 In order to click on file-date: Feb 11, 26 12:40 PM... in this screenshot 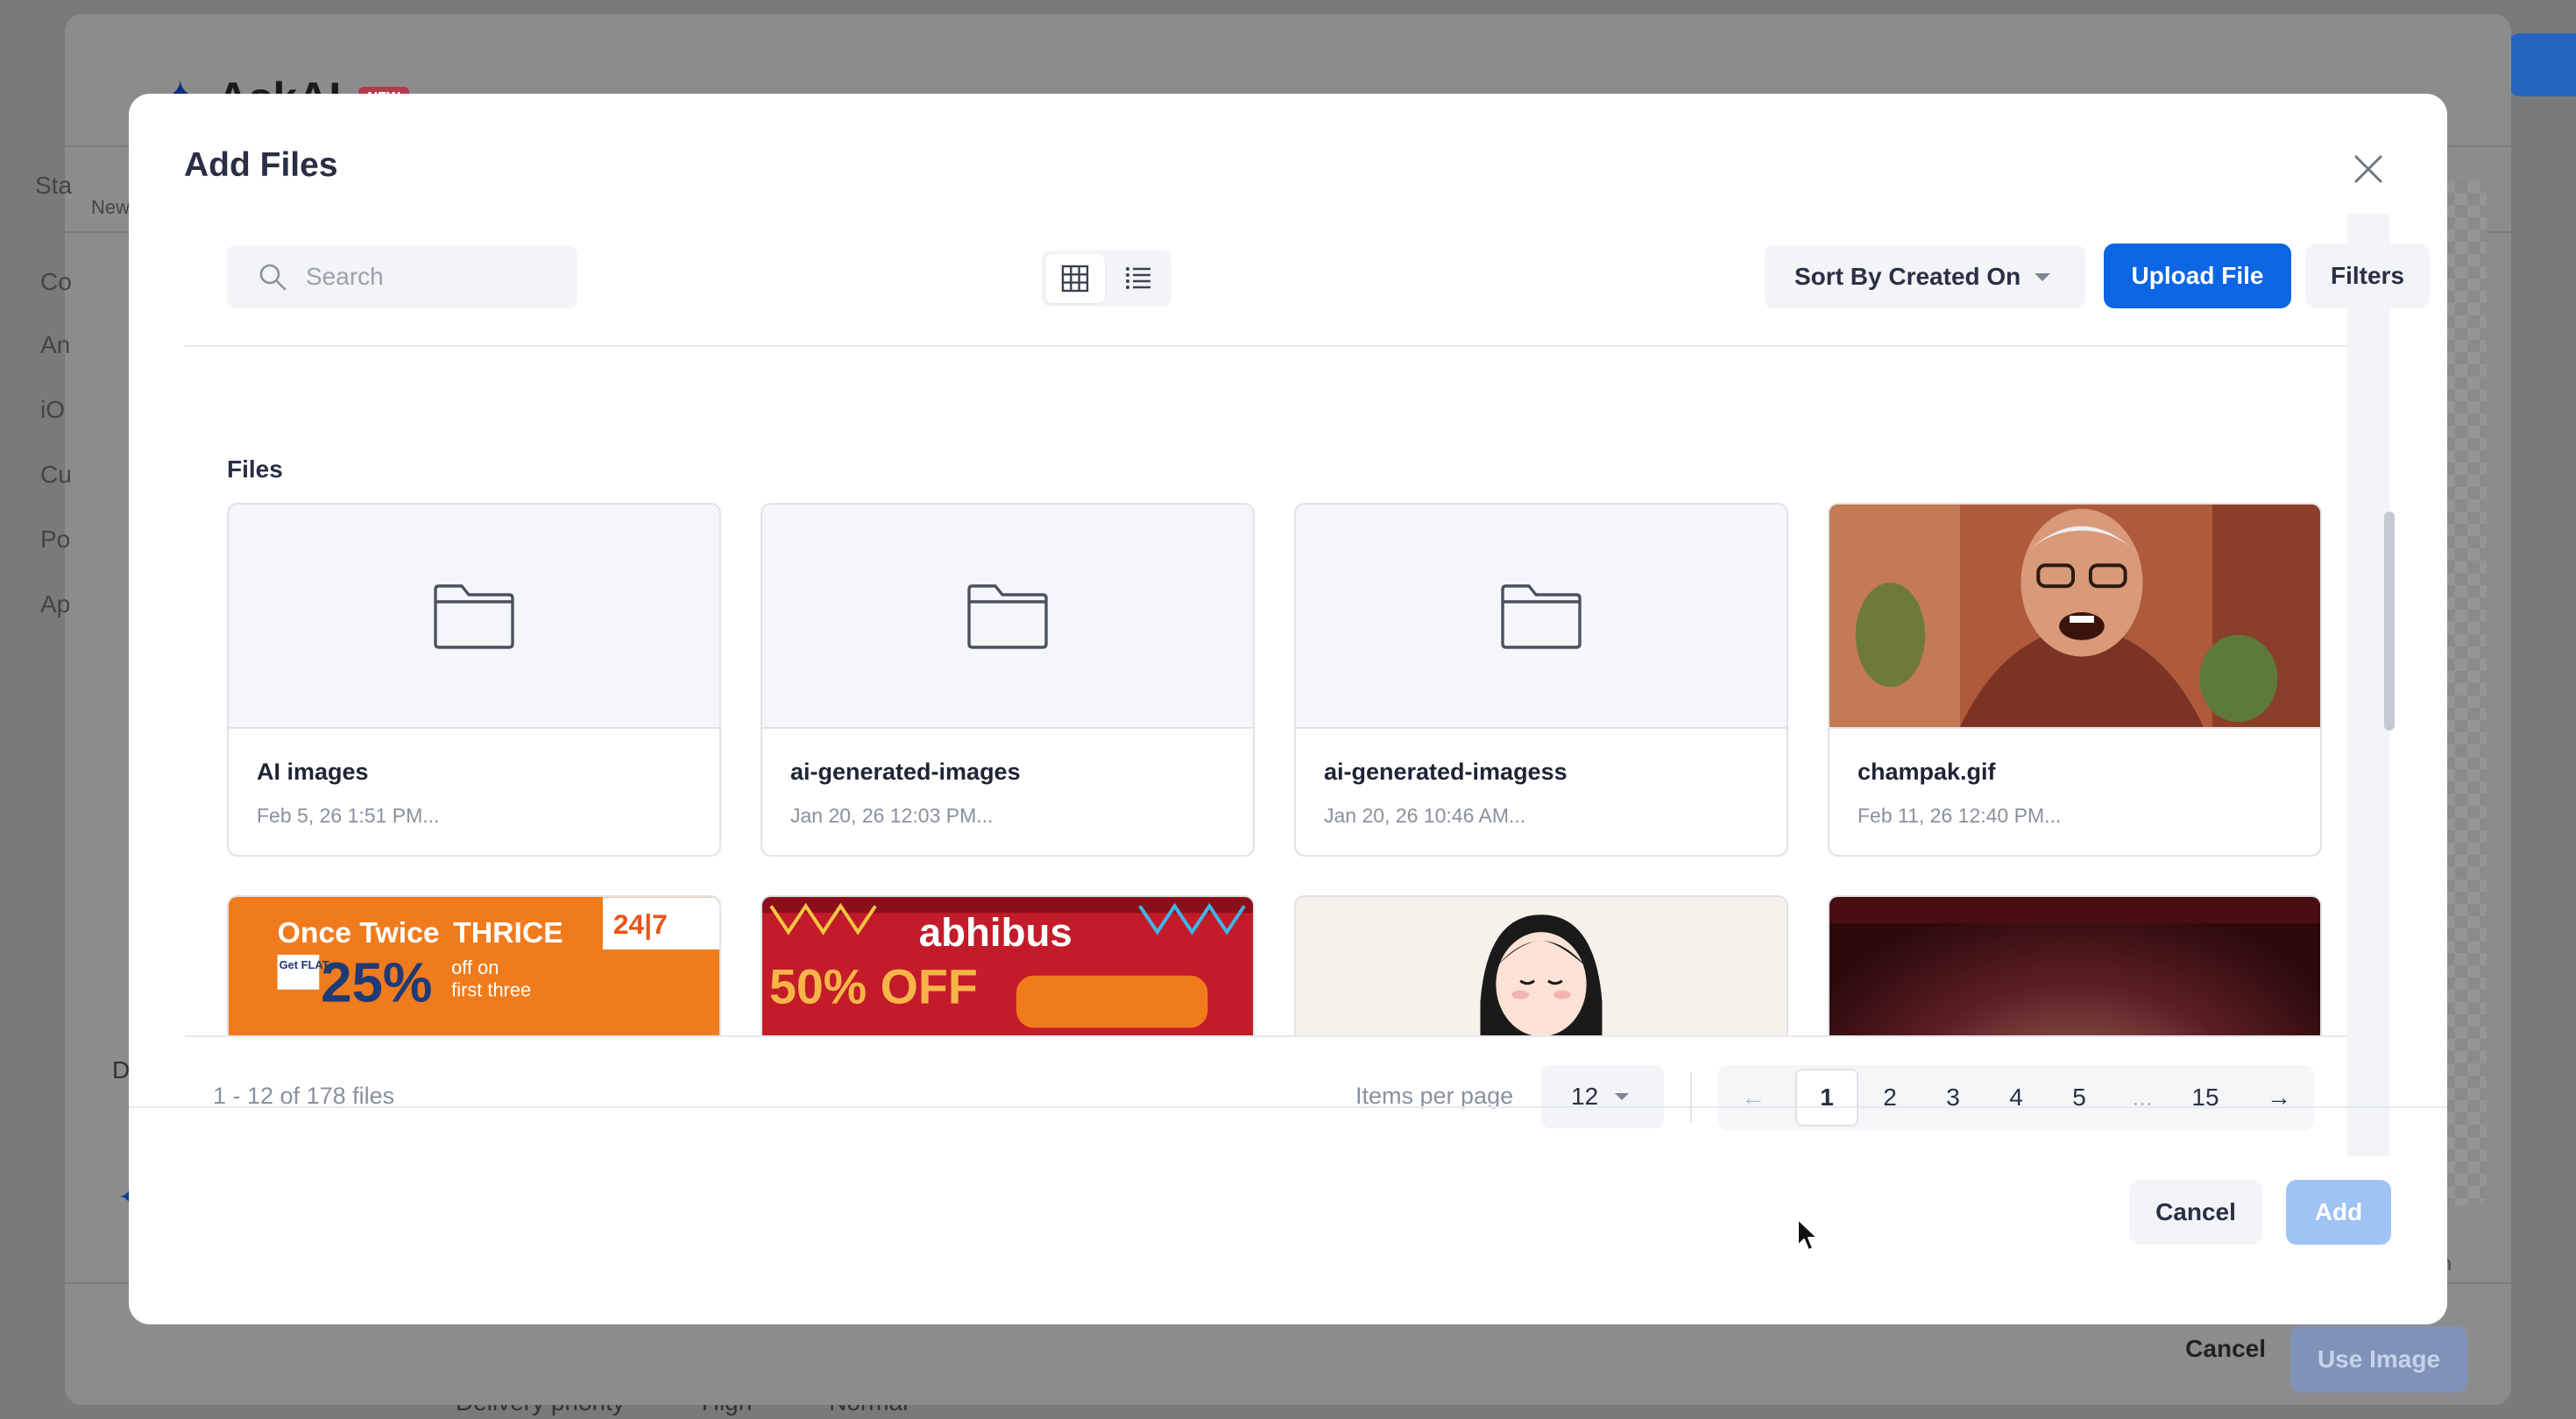, I will do `click(1960, 815)`.